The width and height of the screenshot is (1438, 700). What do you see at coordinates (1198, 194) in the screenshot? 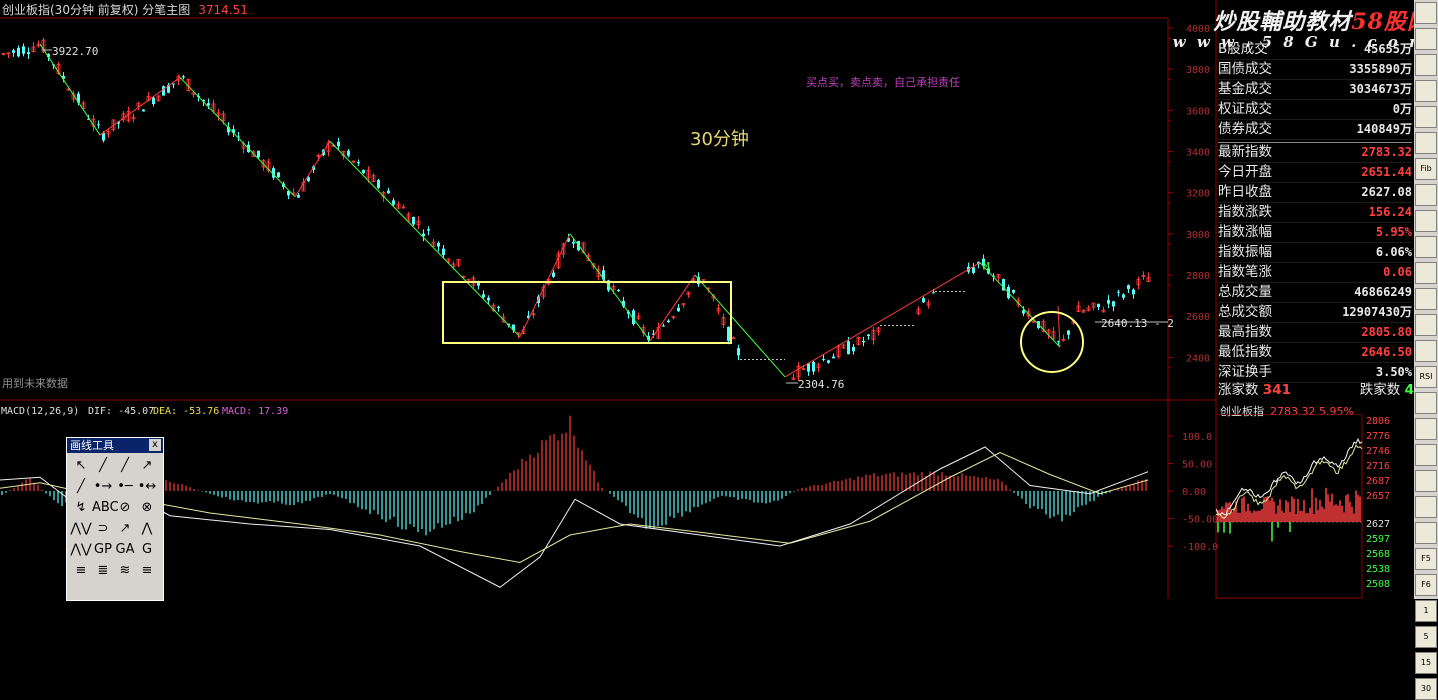
I see `price-tick-label: 3200` at bounding box center [1198, 194].